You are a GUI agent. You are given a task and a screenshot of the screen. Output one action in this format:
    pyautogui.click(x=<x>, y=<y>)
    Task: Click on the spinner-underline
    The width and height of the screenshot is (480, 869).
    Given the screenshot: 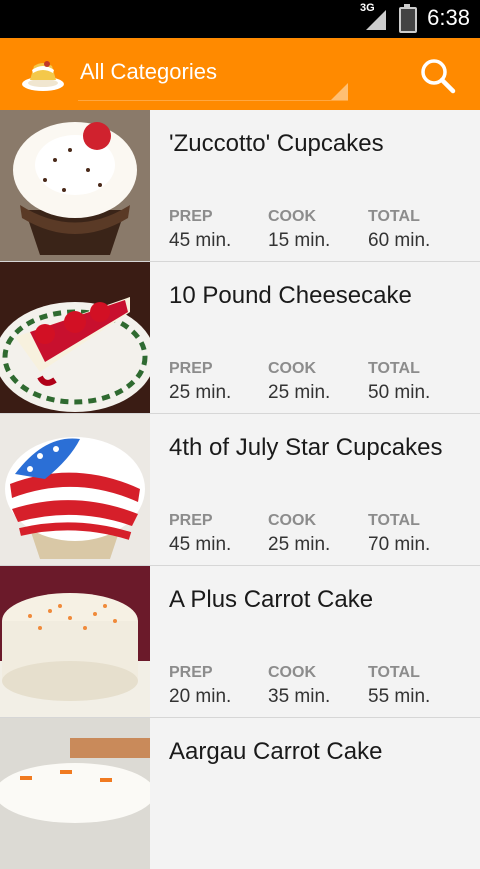 What is the action you would take?
    pyautogui.click(x=213, y=100)
    